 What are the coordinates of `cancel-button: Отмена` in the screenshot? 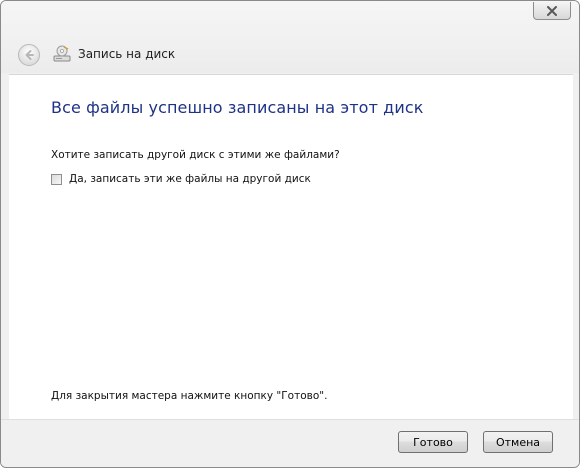 It's located at (518, 442).